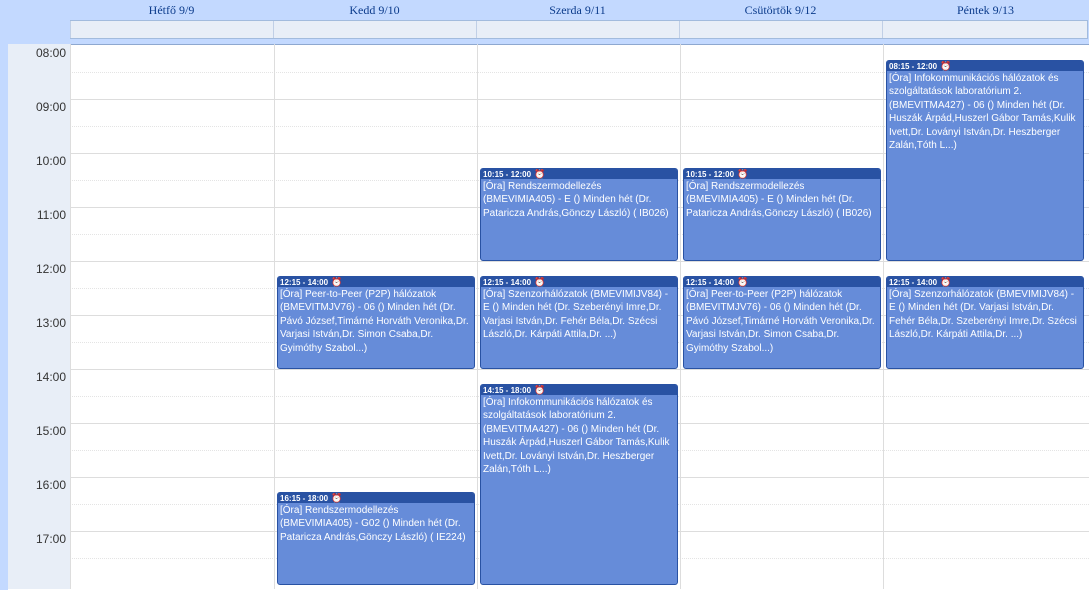 This screenshot has width=1089, height=590. I want to click on hour-label: 14:00, so click(50, 377).